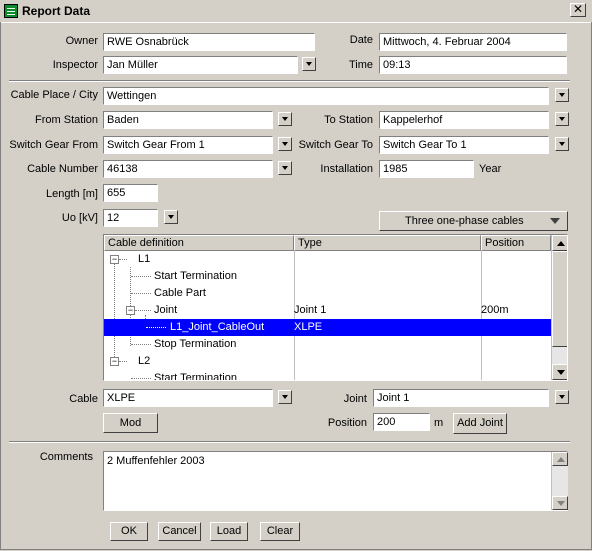 Image resolution: width=592 pixels, height=551 pixels. What do you see at coordinates (335, 145) in the screenshot?
I see `switch-gear-to-label: Switch Gear To` at bounding box center [335, 145].